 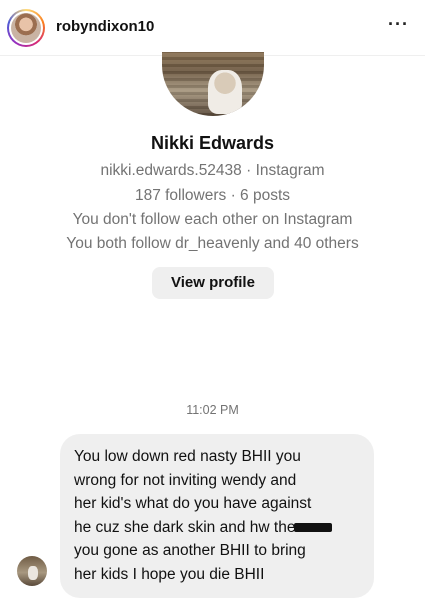 I want to click on message-line: wrong for not inviting wendy and, so click(x=185, y=480).